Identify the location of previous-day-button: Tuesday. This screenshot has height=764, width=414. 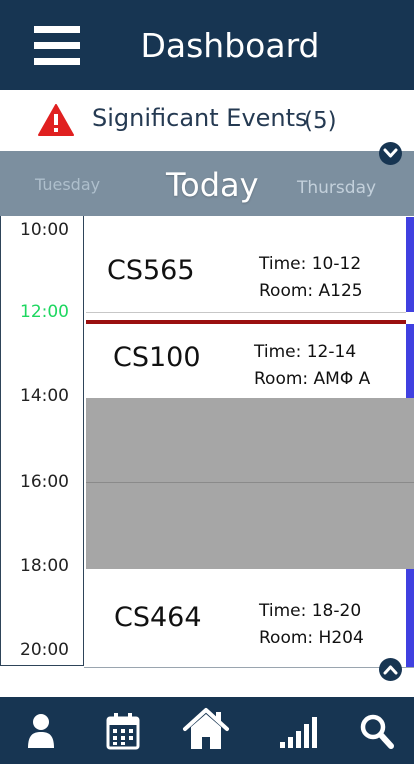
(67, 184).